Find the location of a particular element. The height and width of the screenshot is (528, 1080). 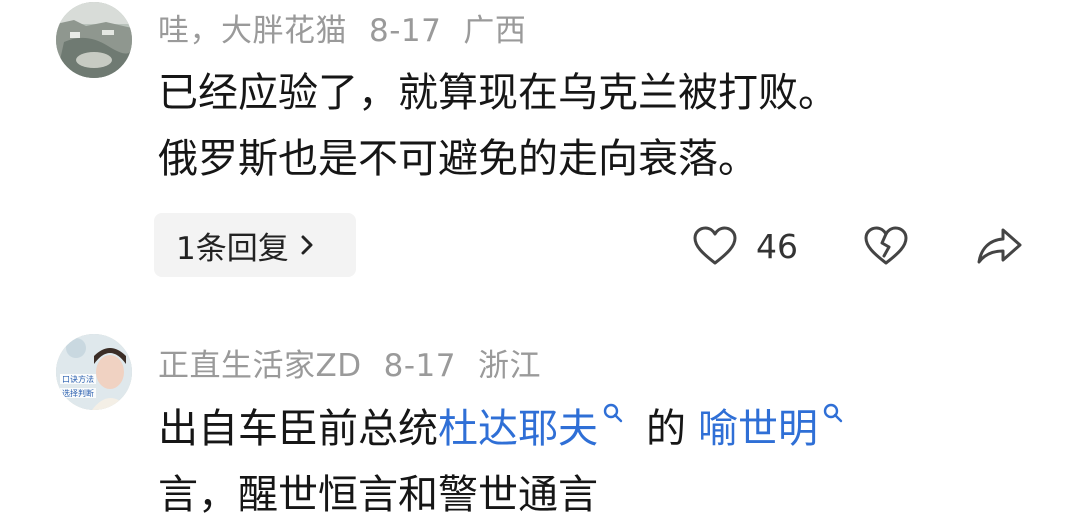

username: 正直生活家ZD is located at coordinates (260, 366).